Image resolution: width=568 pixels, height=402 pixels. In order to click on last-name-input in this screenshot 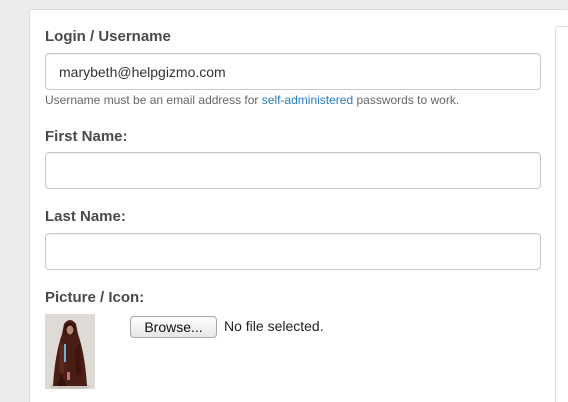, I will do `click(293, 251)`.